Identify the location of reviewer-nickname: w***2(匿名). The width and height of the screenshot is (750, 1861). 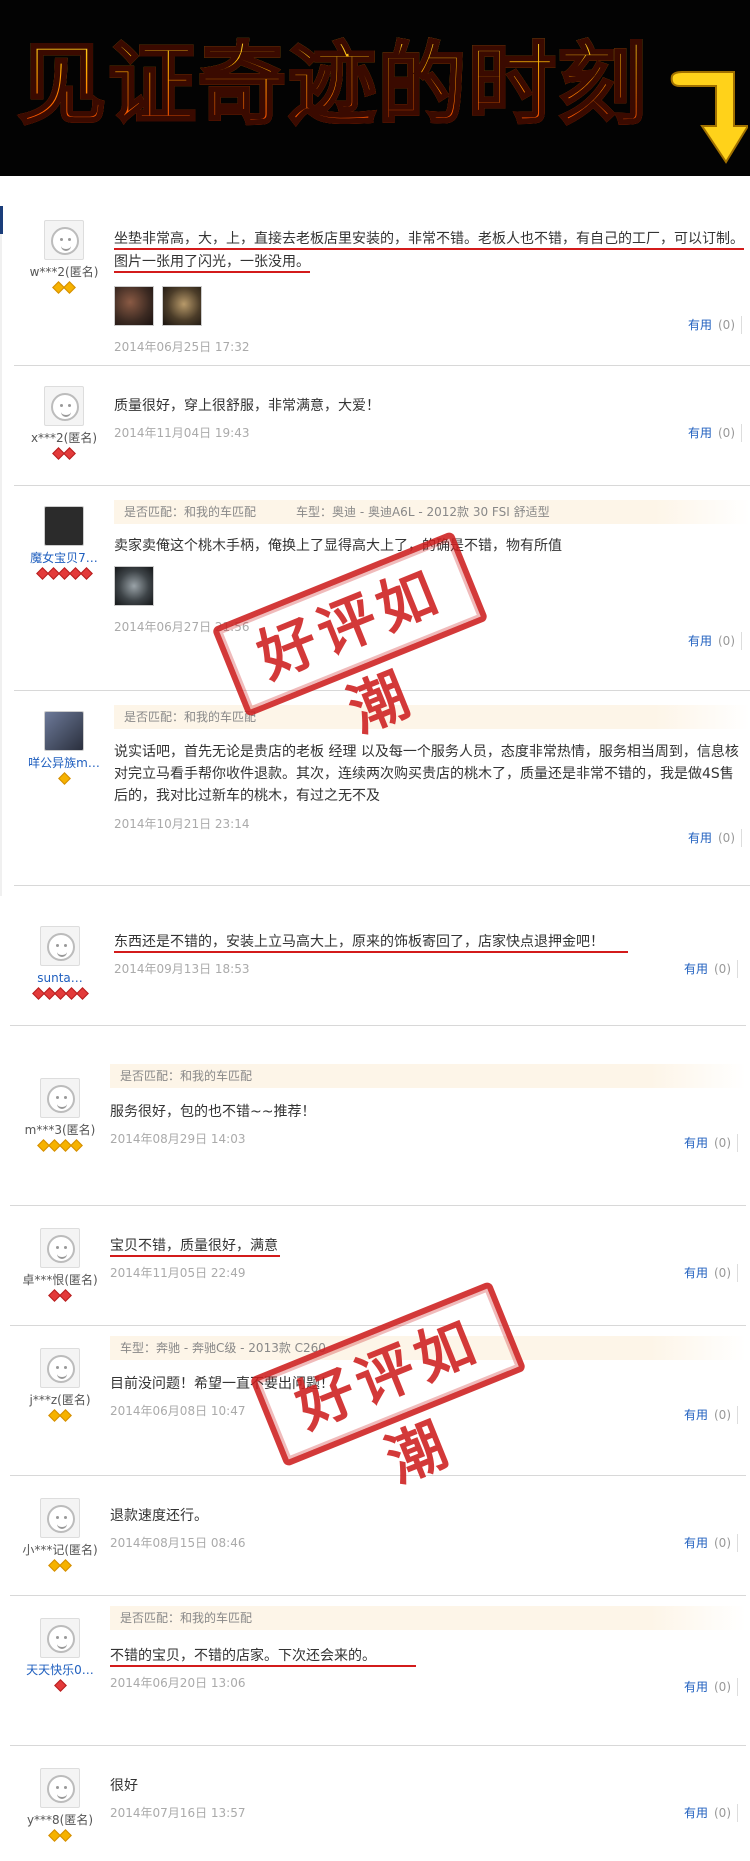
(64, 272).